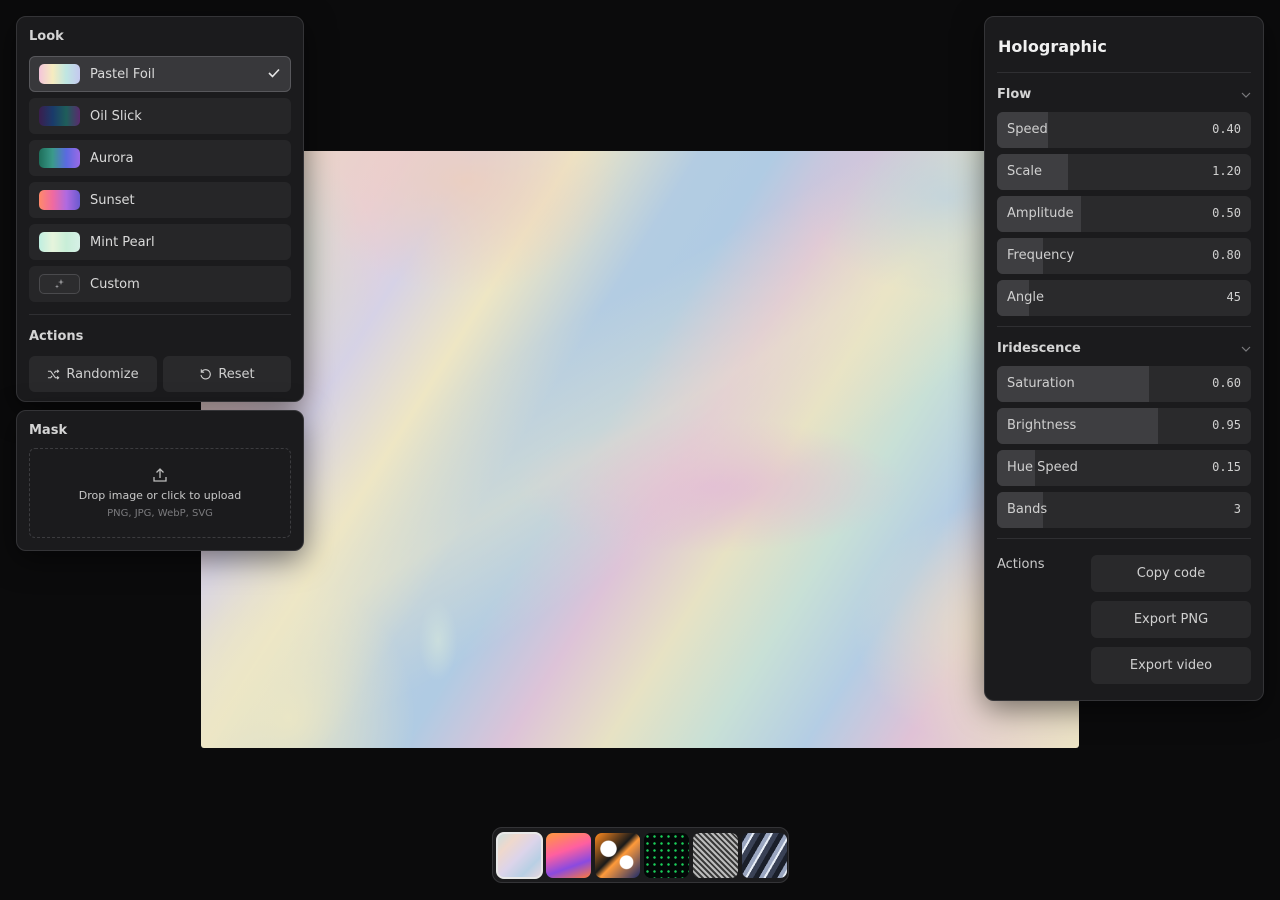 This screenshot has height=900, width=1280. Describe the element at coordinates (1124, 298) in the screenshot. I see `slider-angle: Angle 45` at that location.